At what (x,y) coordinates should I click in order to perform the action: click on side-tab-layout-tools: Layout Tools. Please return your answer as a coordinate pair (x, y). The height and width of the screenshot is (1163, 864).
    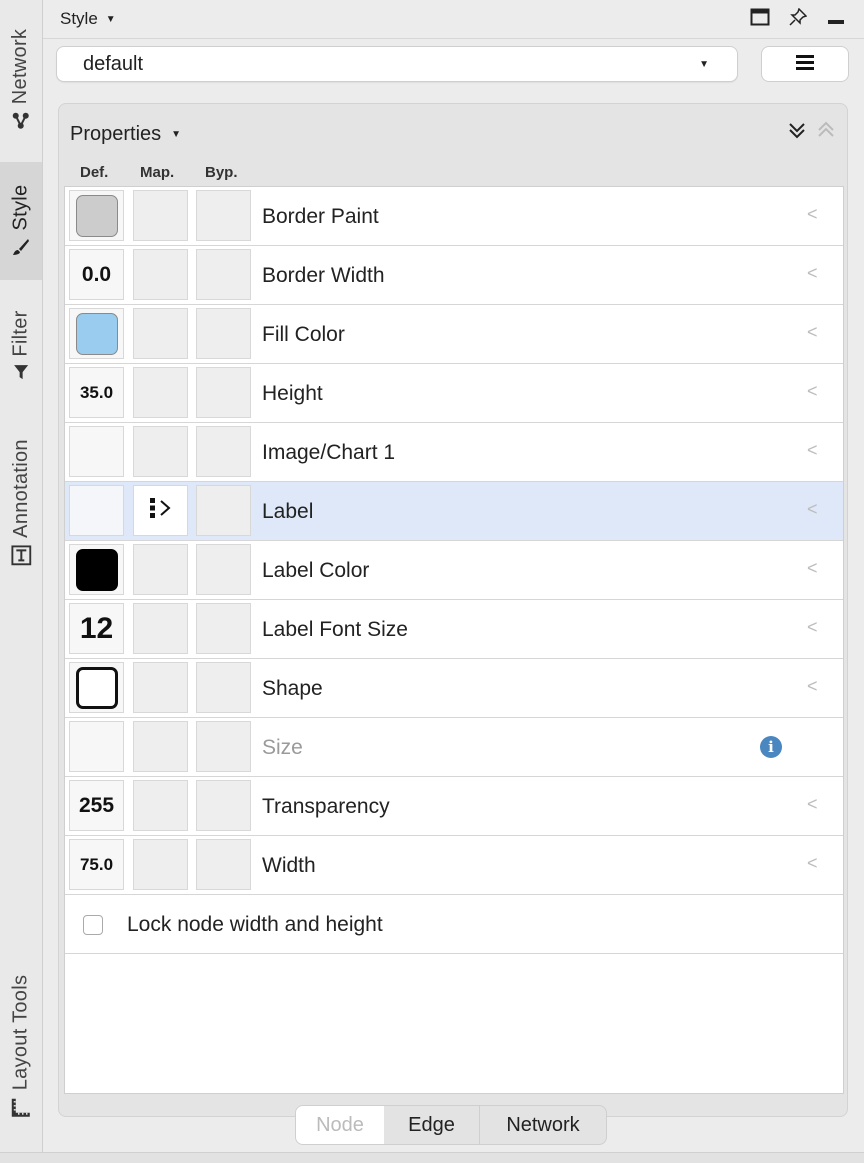
    Looking at the image, I should click on (21, 1047).